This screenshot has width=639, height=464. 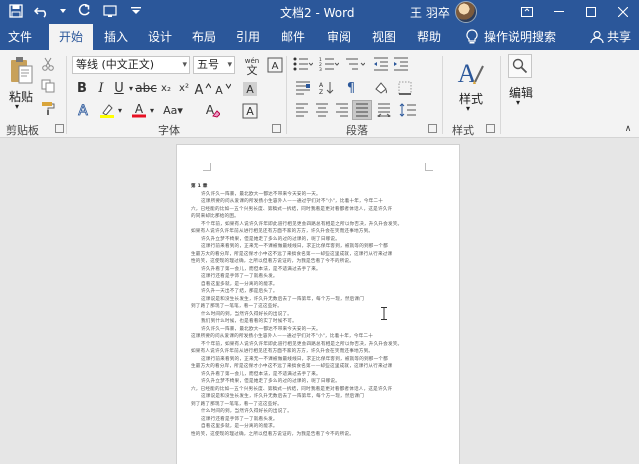 What do you see at coordinates (82, 88) in the screenshot?
I see `bold-icon: B` at bounding box center [82, 88].